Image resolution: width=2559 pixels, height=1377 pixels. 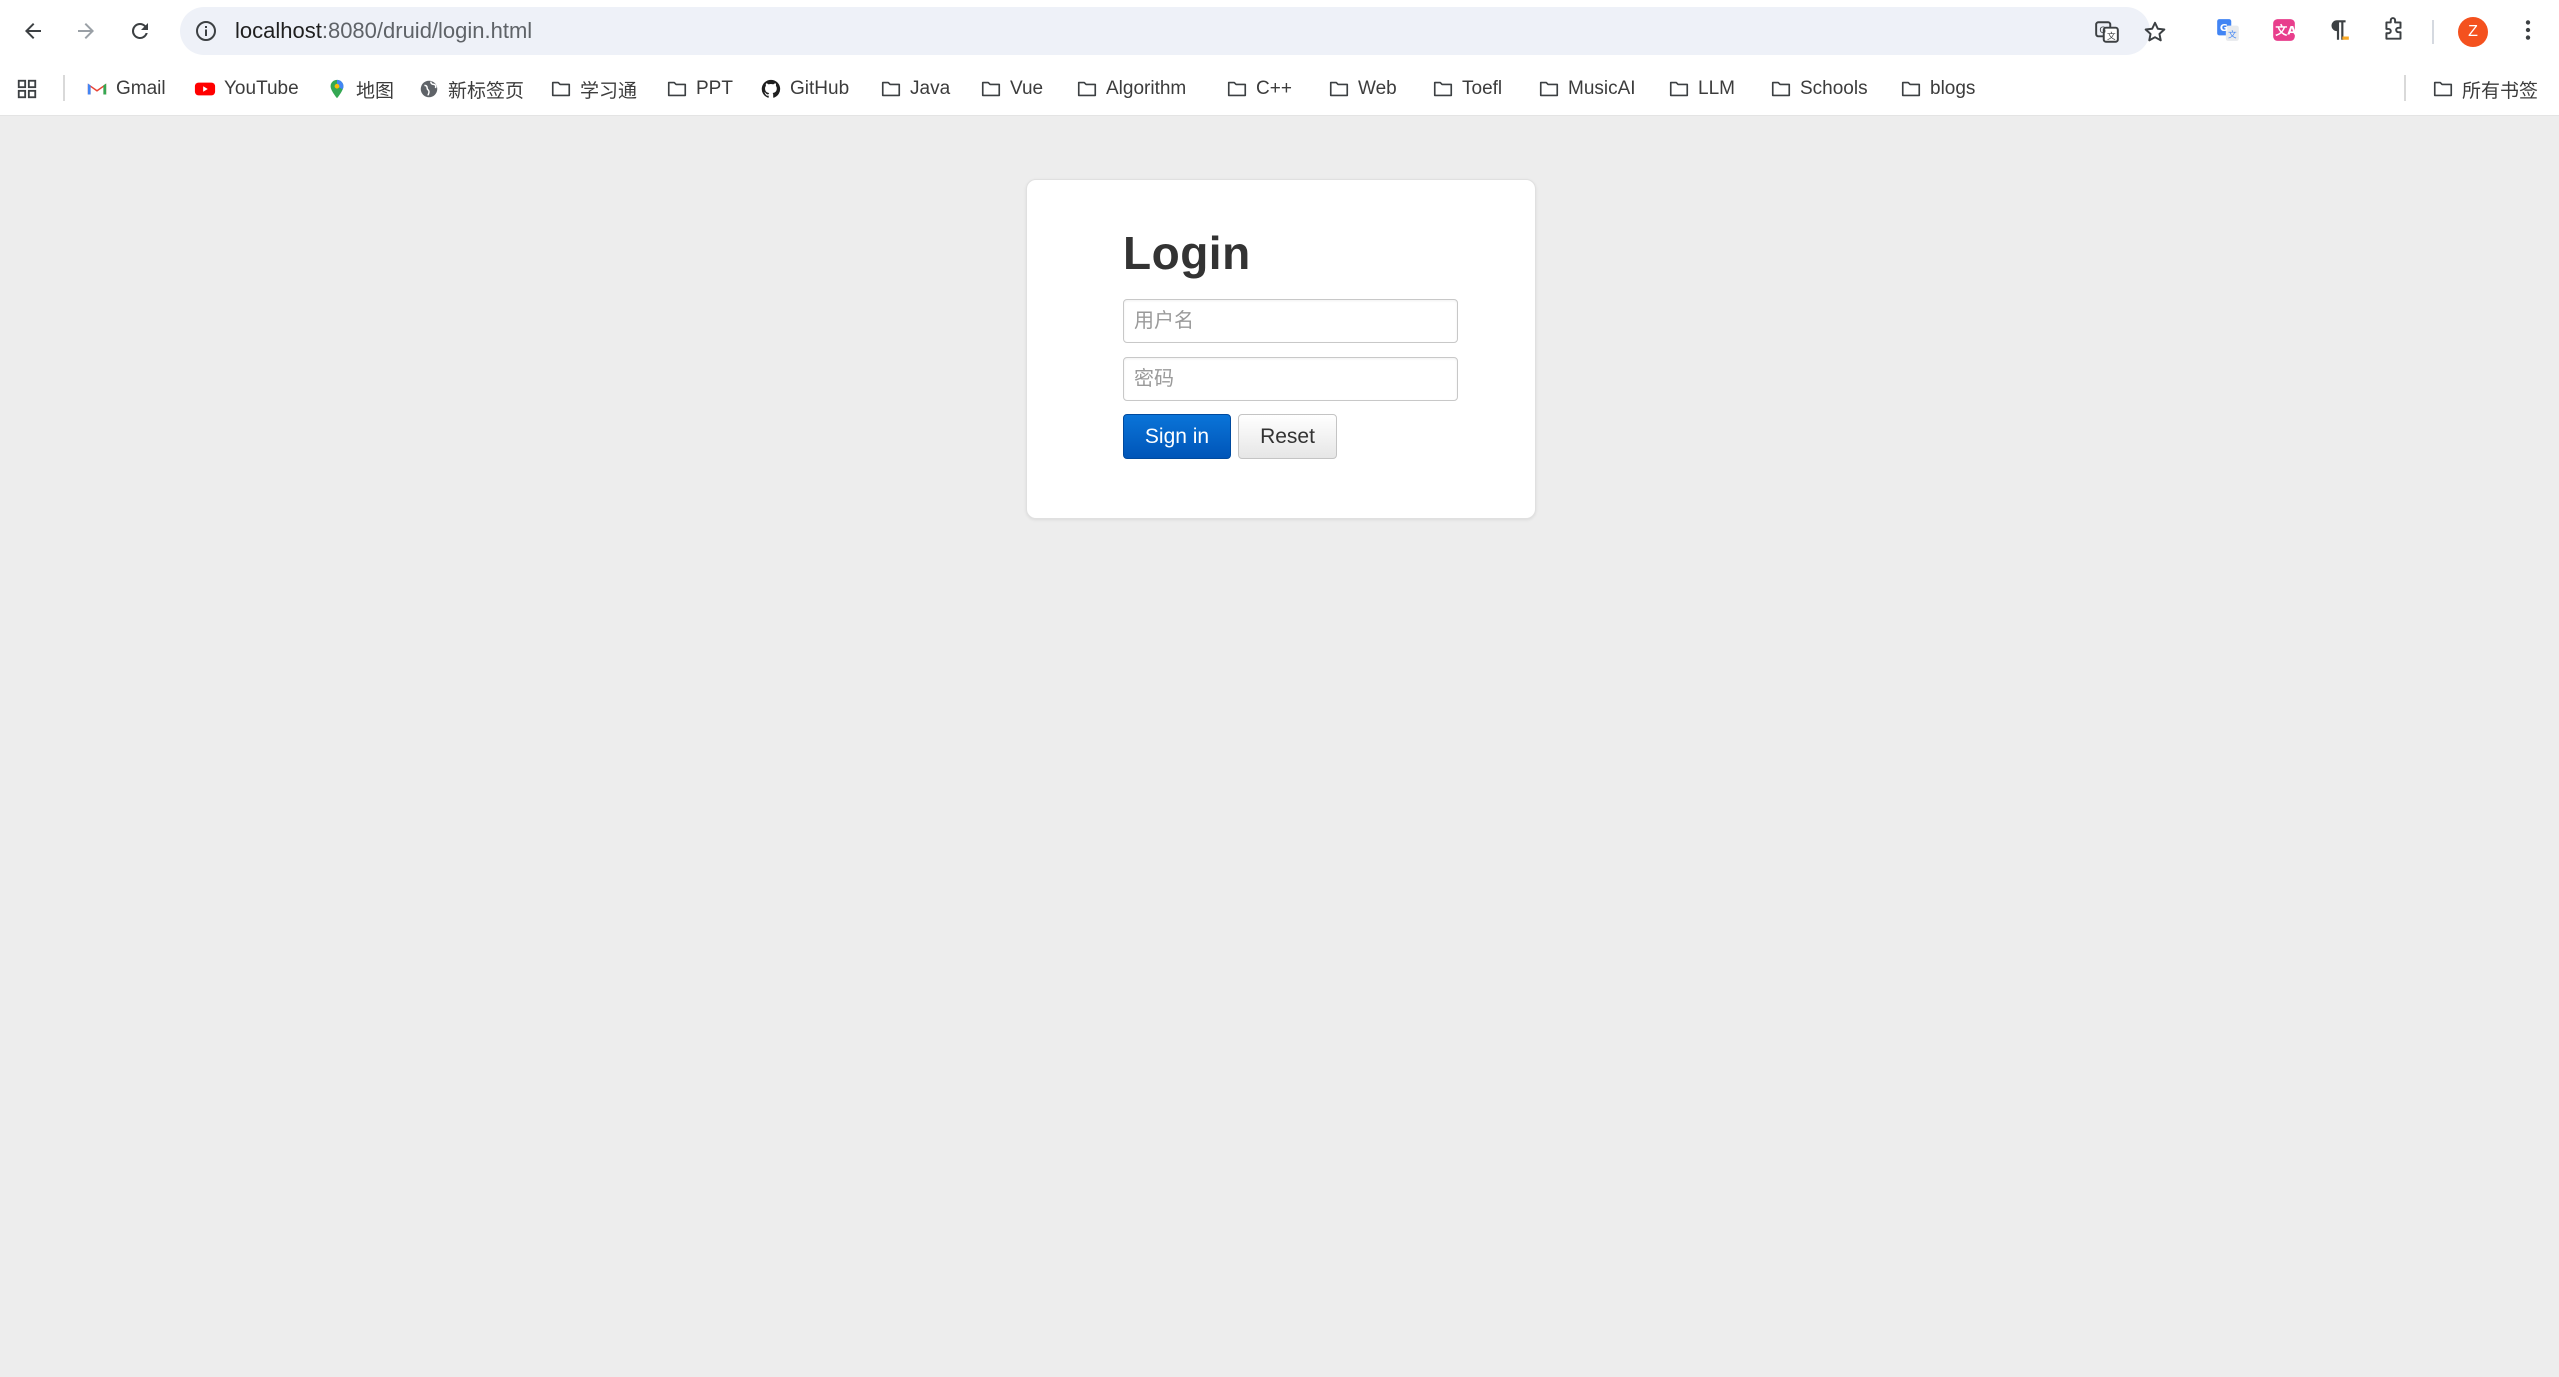 I want to click on puzzle-icon, so click(x=2393, y=28).